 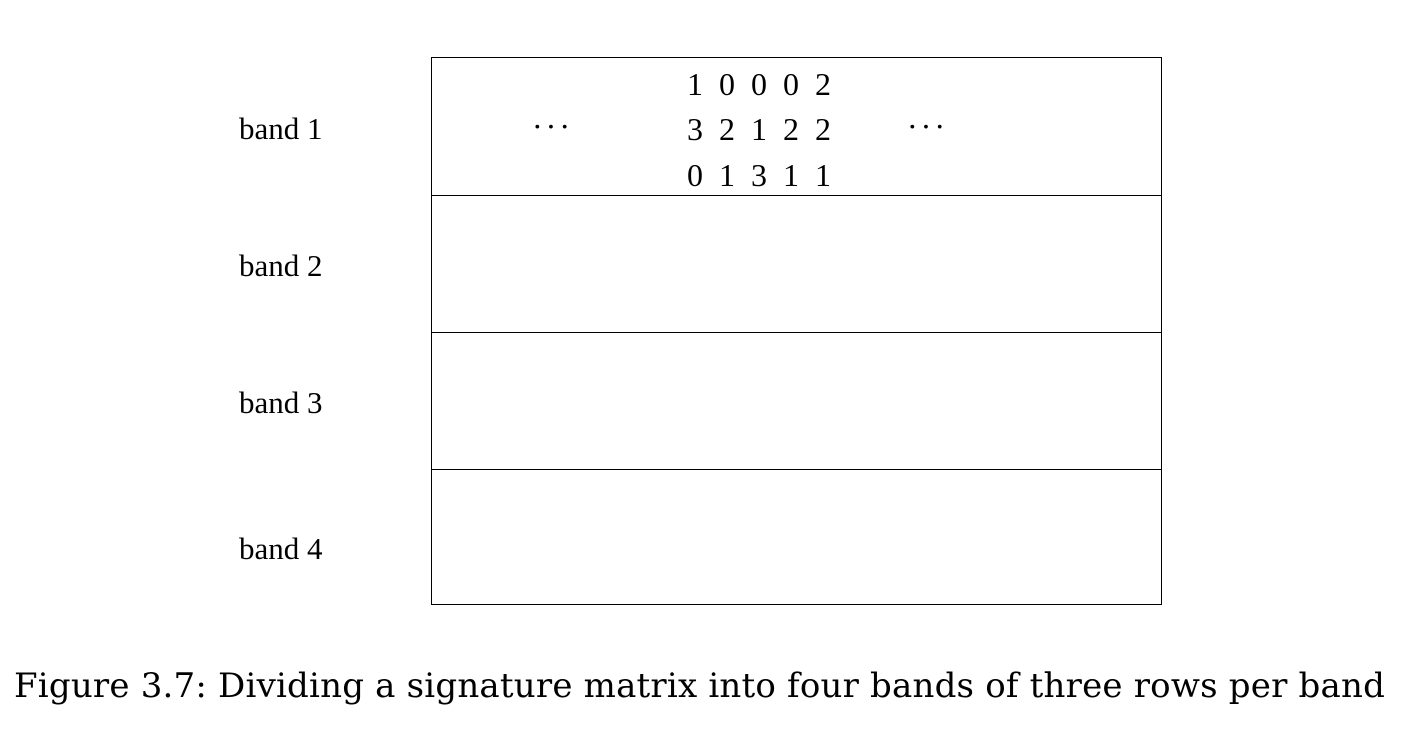 I want to click on band-label-1: band 1, so click(x=281, y=128).